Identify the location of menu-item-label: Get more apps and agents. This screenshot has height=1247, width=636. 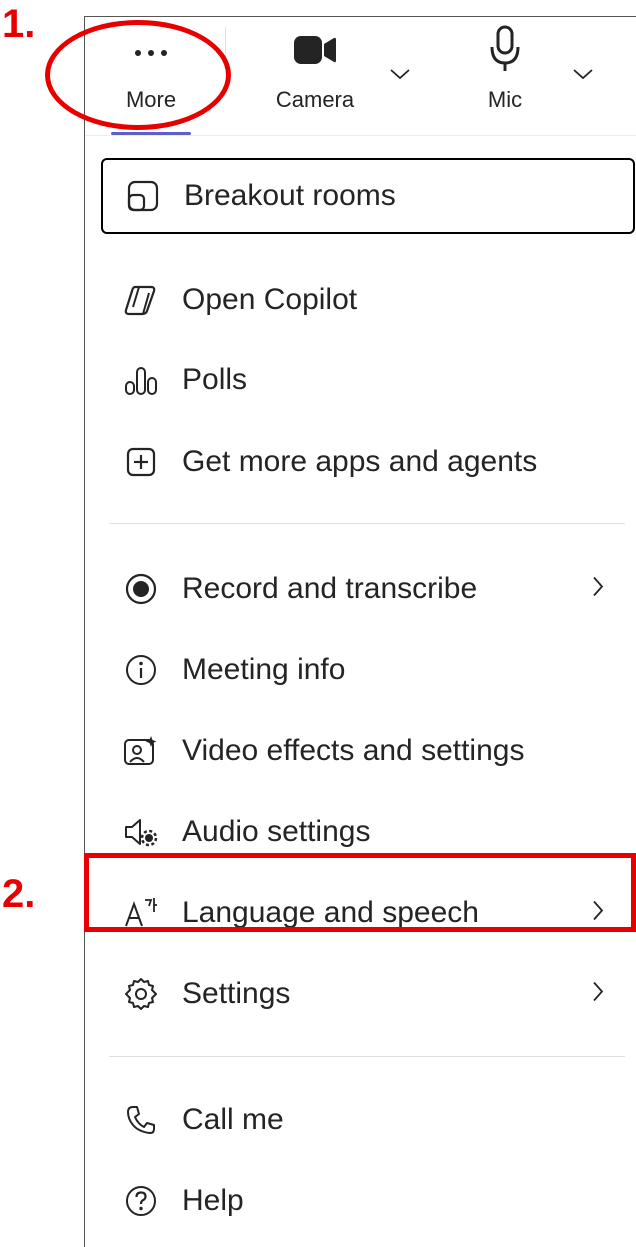
(360, 461).